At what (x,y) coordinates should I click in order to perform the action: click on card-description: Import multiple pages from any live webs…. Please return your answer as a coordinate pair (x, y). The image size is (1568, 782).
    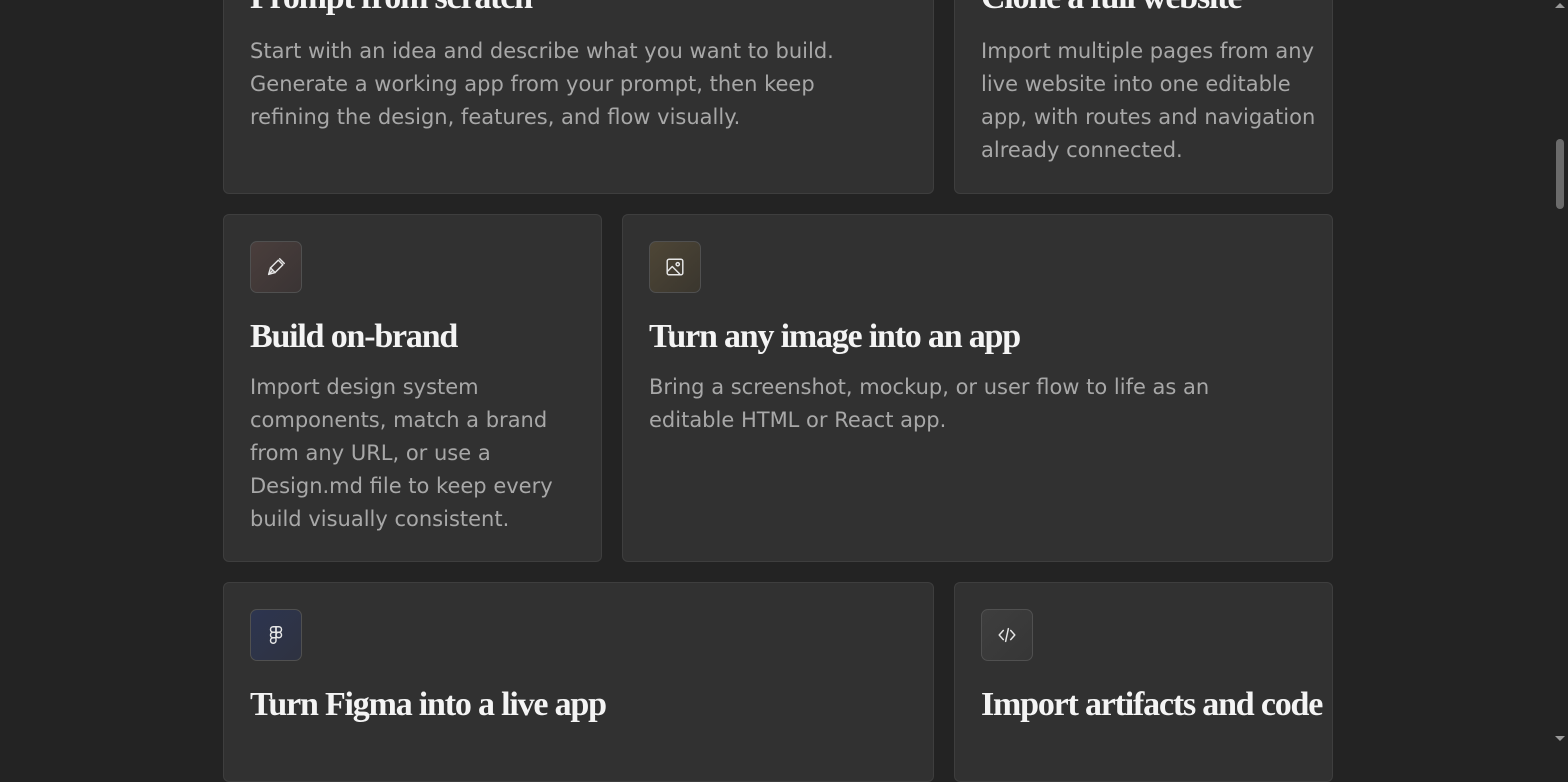
    Looking at the image, I should click on (1148, 100).